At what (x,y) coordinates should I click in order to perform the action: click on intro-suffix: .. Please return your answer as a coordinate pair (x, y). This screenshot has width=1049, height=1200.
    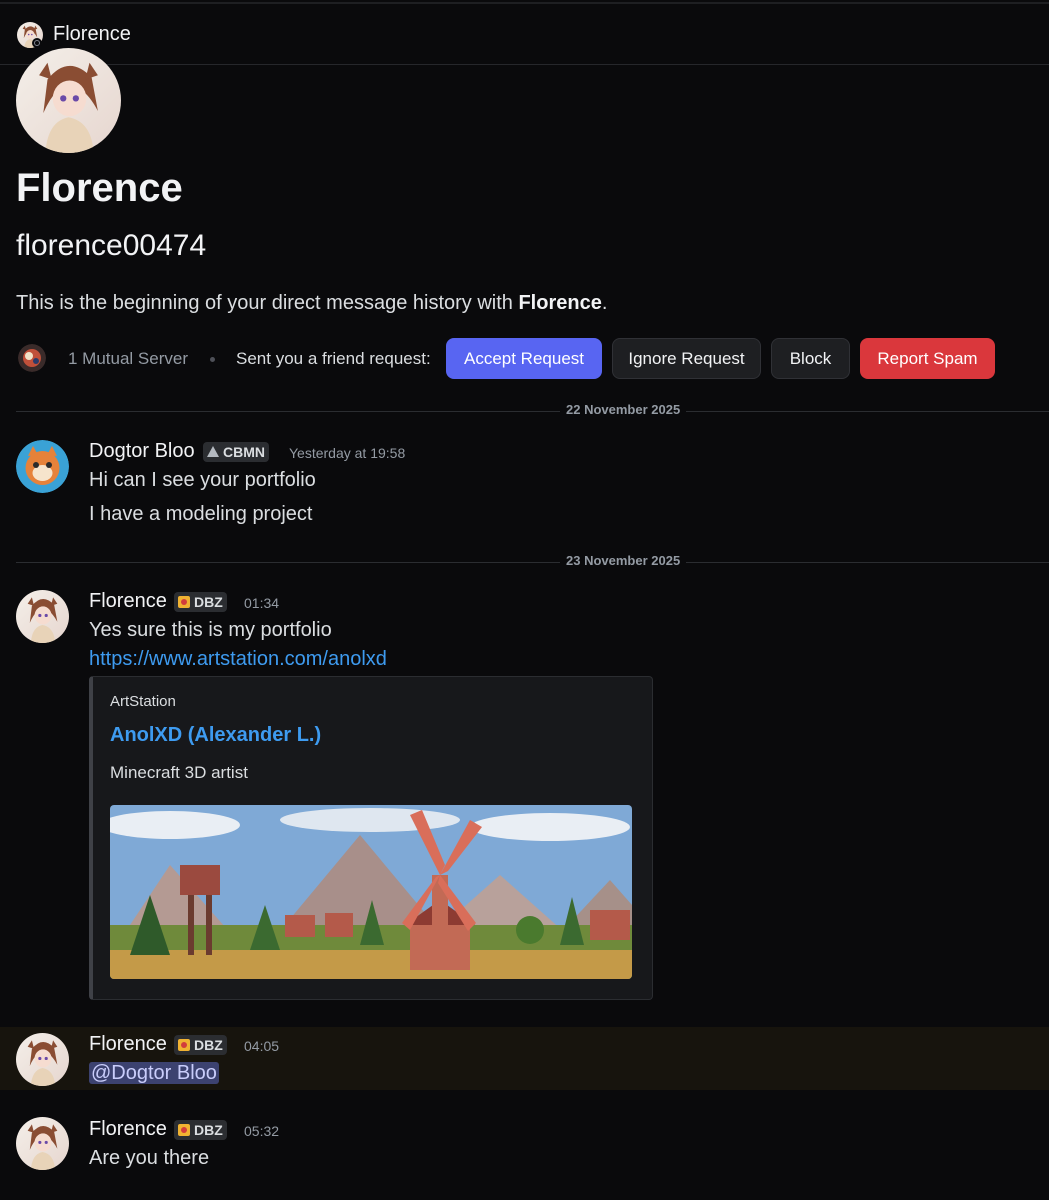
    Looking at the image, I should click on (604, 303).